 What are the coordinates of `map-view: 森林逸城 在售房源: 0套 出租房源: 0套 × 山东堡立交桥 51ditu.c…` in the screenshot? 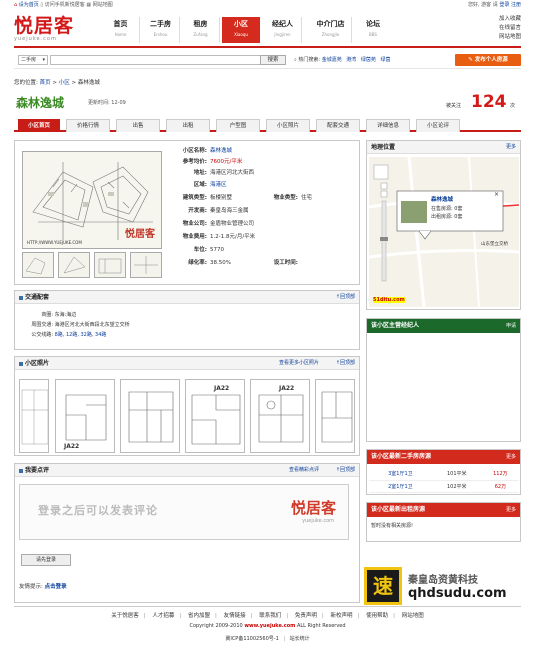 It's located at (444, 232).